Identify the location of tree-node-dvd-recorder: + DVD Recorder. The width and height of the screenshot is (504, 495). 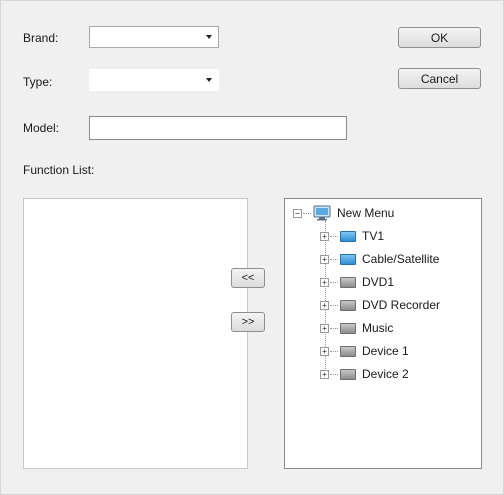
(380, 305).